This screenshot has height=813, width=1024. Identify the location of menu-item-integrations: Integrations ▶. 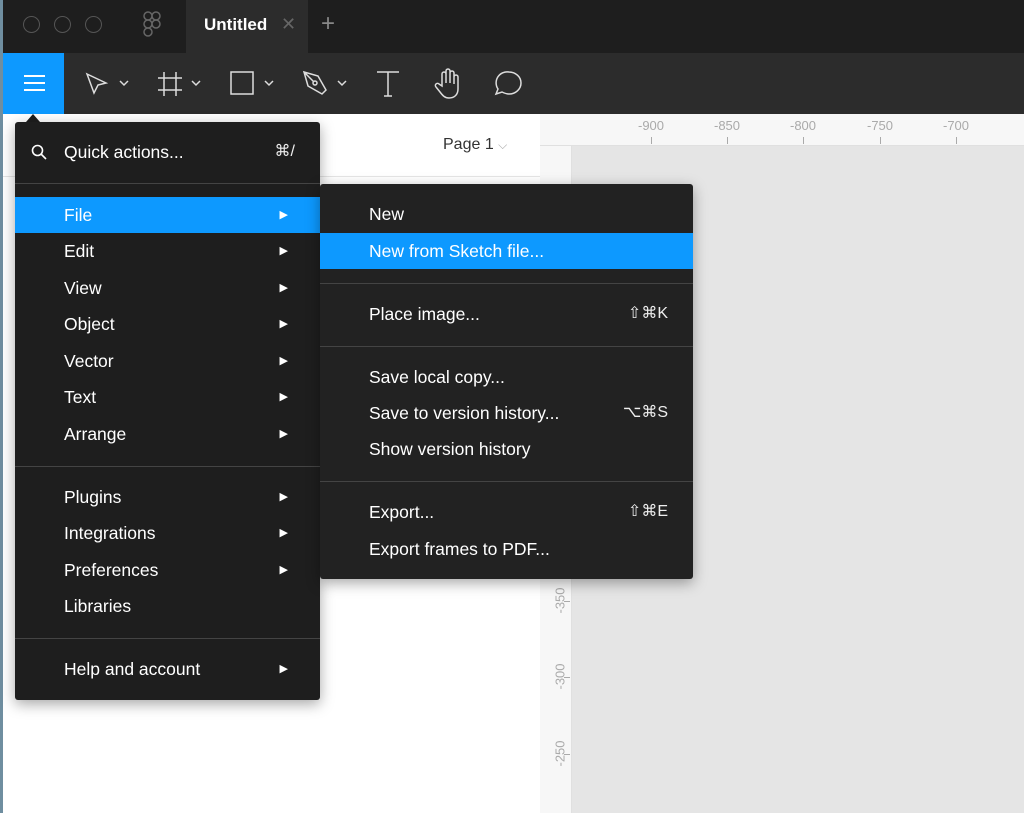
(167, 533).